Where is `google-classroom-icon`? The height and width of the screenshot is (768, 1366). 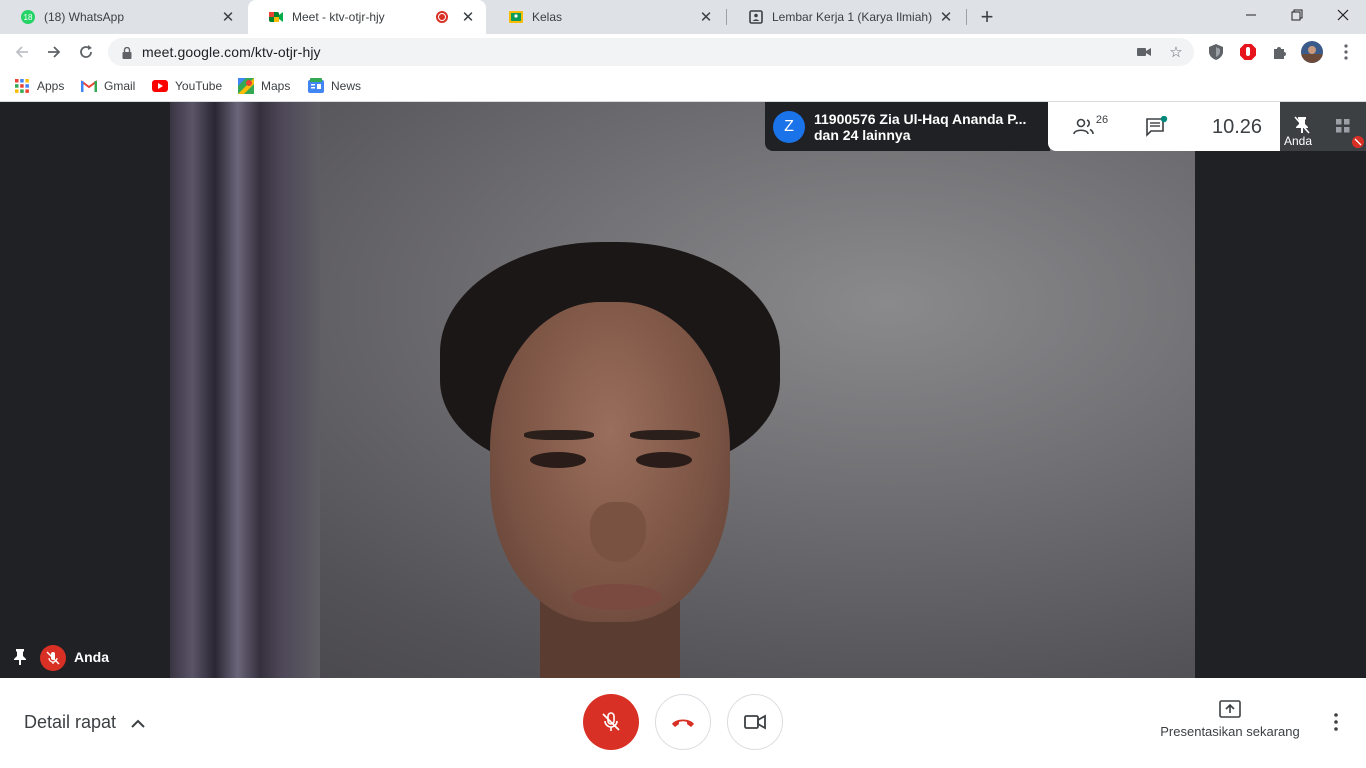 google-classroom-icon is located at coordinates (516, 17).